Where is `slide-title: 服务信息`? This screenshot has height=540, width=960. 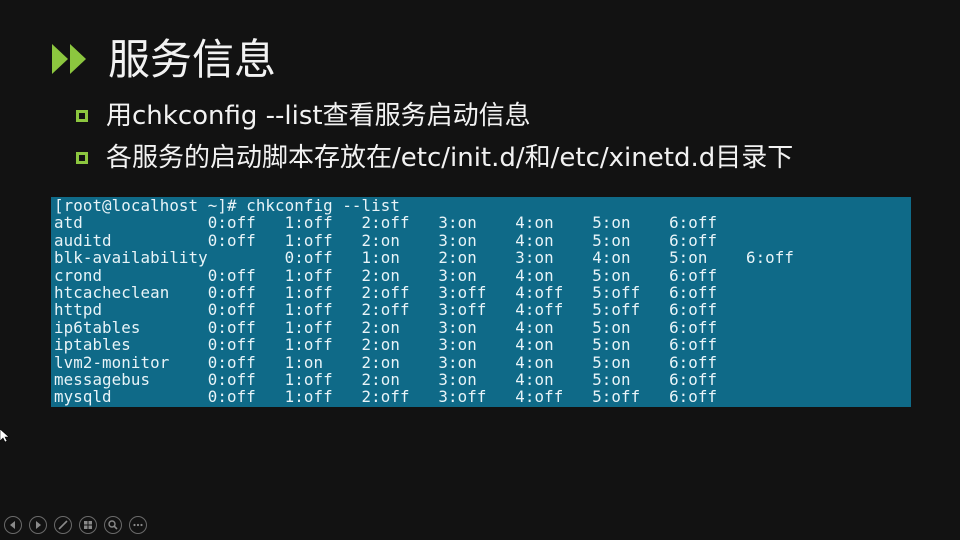 slide-title: 服务信息 is located at coordinates (192, 59).